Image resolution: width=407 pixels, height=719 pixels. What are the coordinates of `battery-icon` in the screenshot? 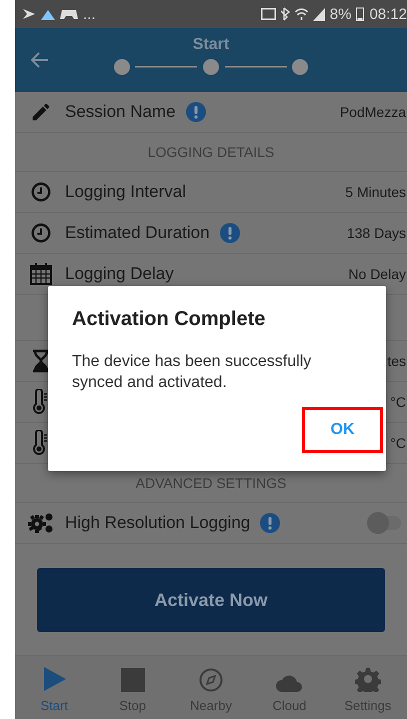 It's located at (360, 14).